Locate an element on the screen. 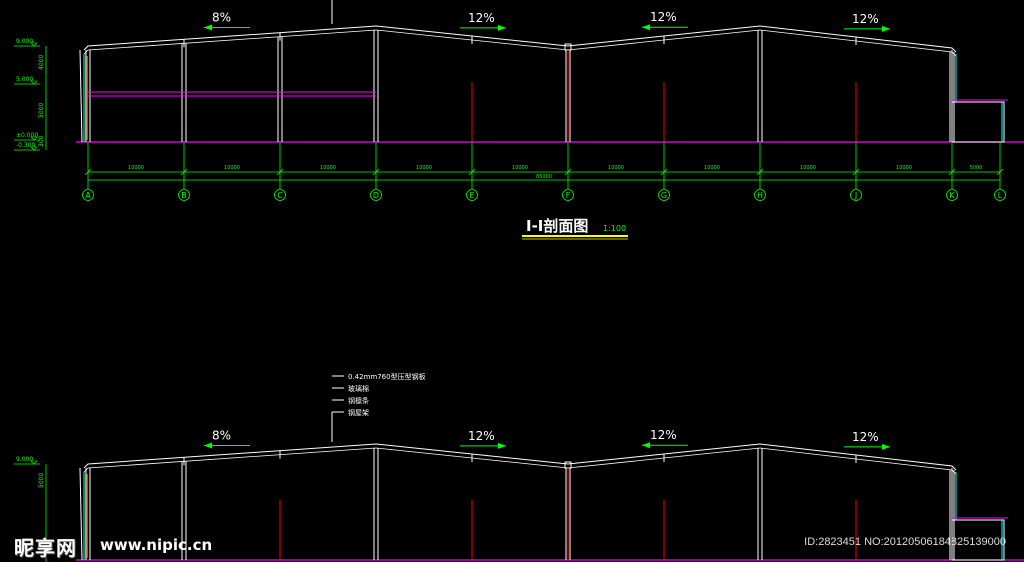 The image size is (1024, 562). watermark-url: www.nipic.cn is located at coordinates (156, 545).